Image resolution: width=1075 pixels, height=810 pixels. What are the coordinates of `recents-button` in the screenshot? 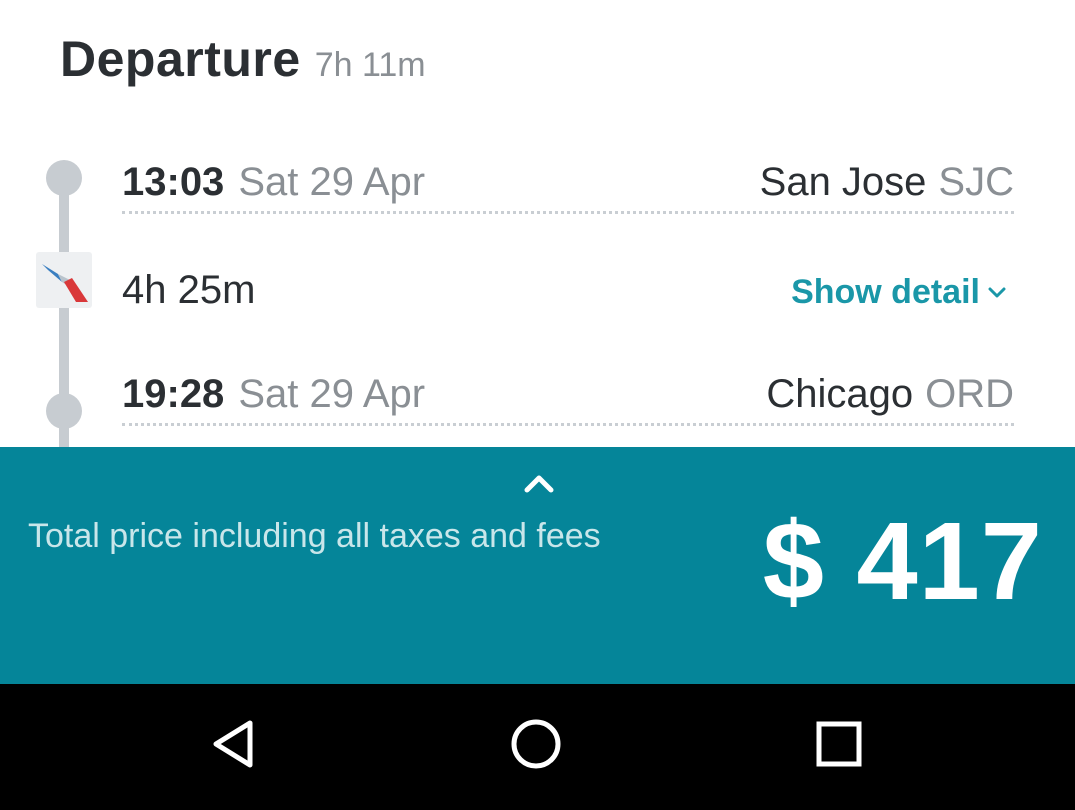 It's located at (839, 744).